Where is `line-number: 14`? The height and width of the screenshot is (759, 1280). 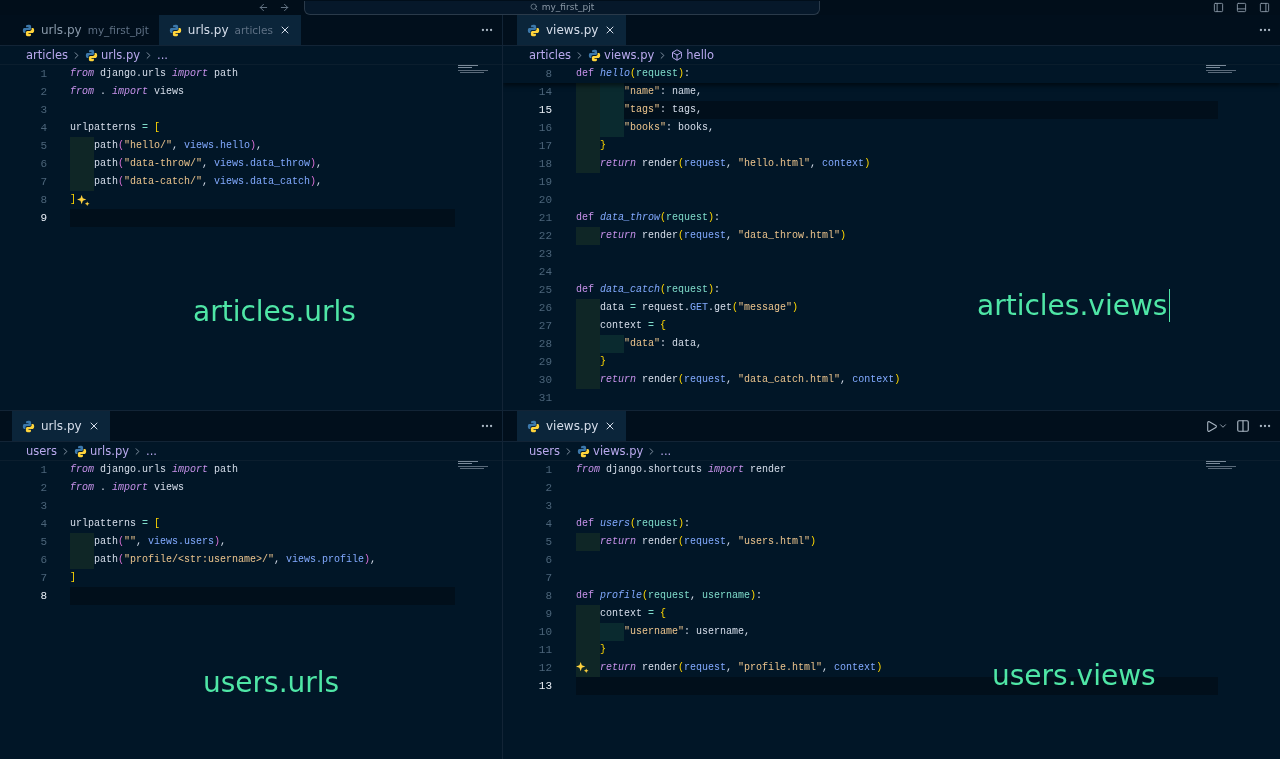
line-number: 14 is located at coordinates (544, 92).